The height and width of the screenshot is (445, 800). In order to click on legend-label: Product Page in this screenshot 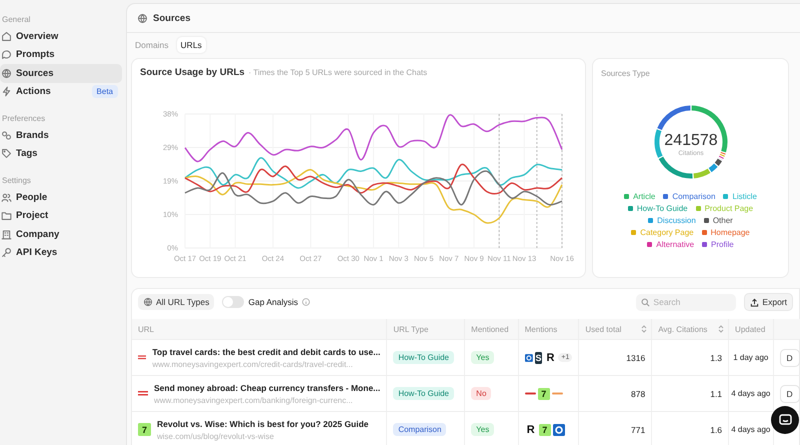, I will do `click(729, 208)`.